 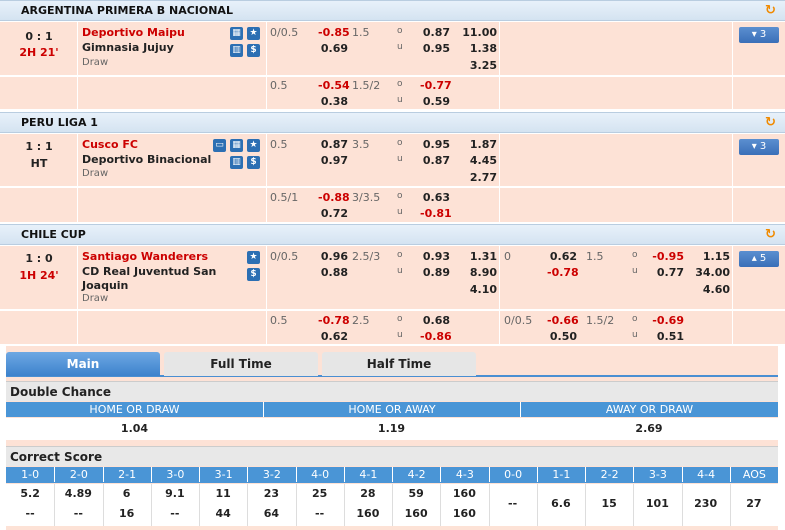 I want to click on cs-odds-0-0: --, so click(x=513, y=503).